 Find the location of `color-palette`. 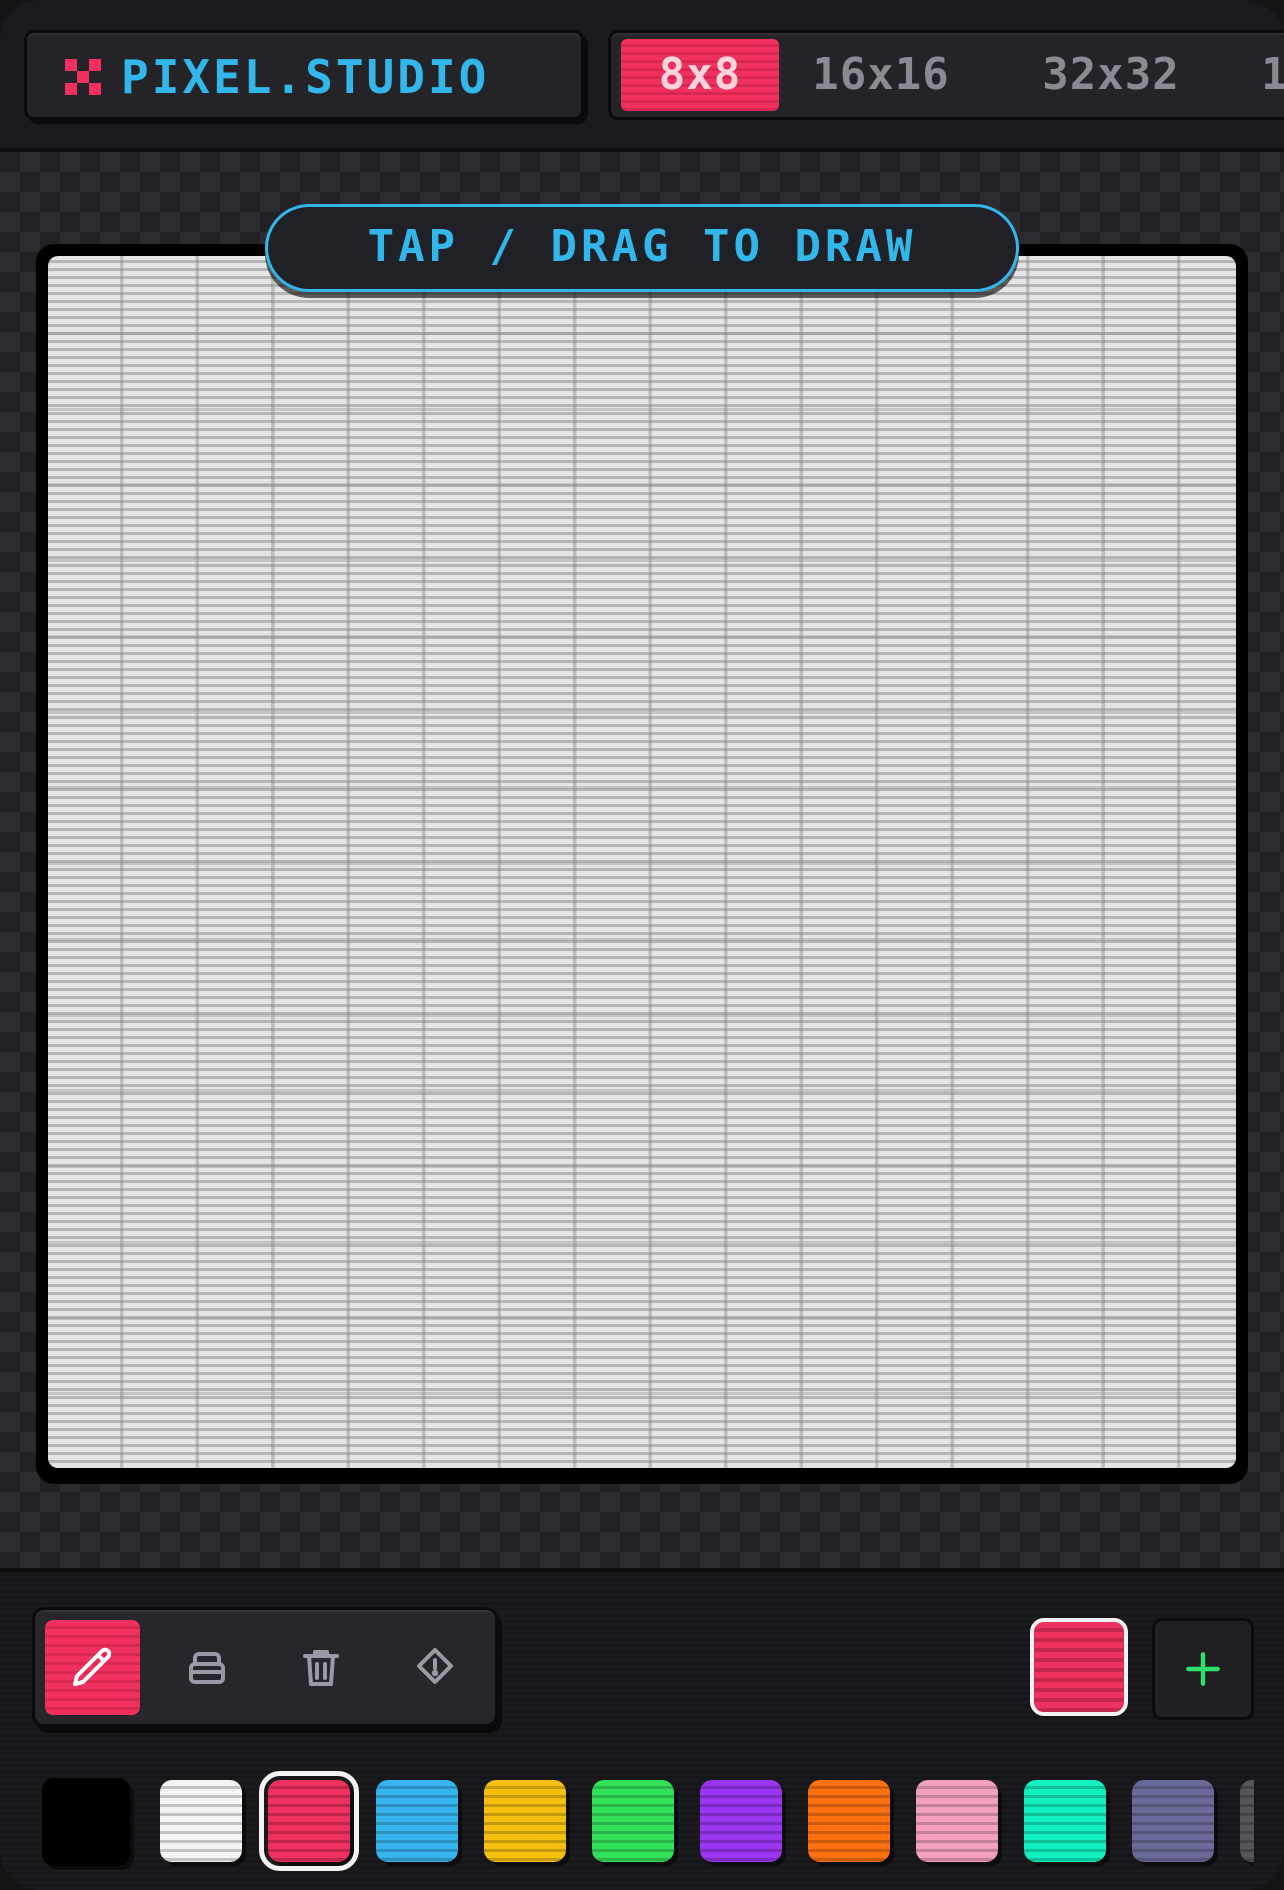

color-palette is located at coordinates (647, 1821).